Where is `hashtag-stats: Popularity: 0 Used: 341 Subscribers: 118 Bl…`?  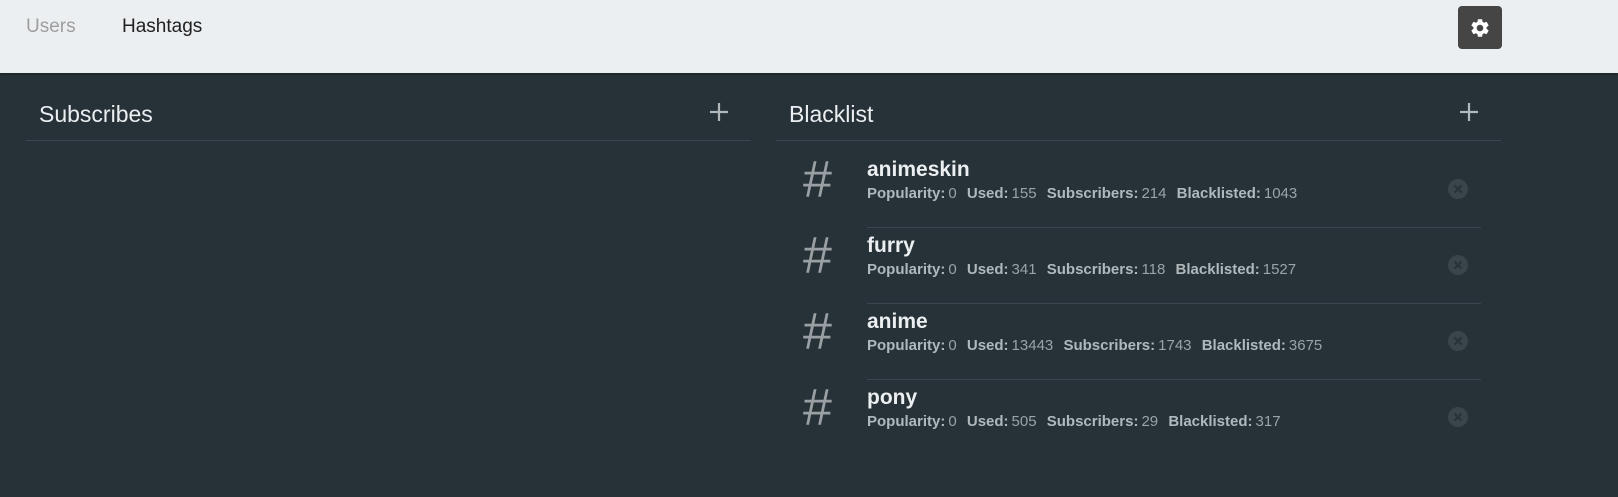 hashtag-stats: Popularity: 0 Used: 341 Subscribers: 118 Bl… is located at coordinates (1084, 270).